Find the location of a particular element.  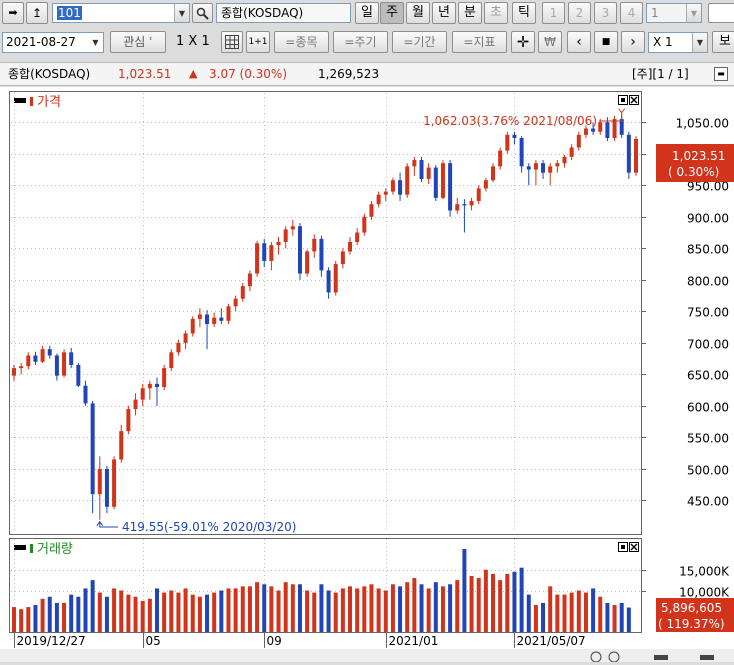

number-button-3: 3 is located at coordinates (605, 13).